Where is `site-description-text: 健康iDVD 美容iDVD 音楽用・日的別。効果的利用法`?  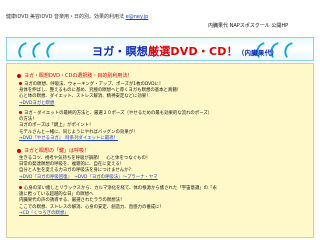 site-description-text: 健康iDVD 美容iDVD 音楽用・日的別。効果的利用法 is located at coordinates (66, 17).